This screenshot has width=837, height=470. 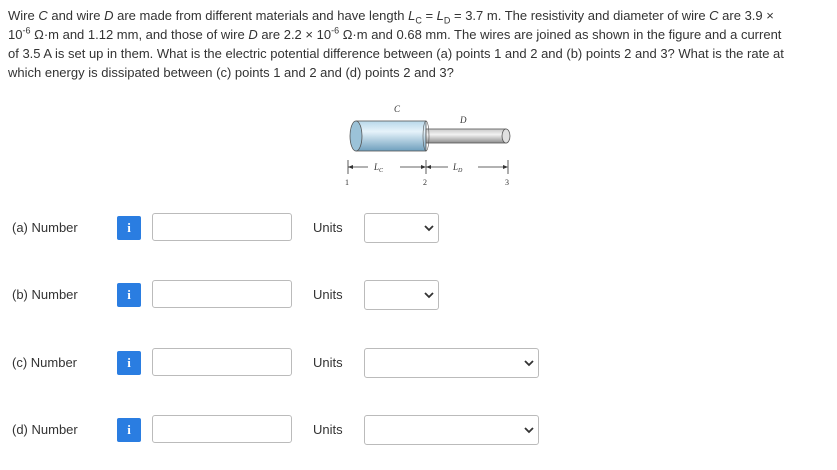 I want to click on label-d: D, so click(x=463, y=120).